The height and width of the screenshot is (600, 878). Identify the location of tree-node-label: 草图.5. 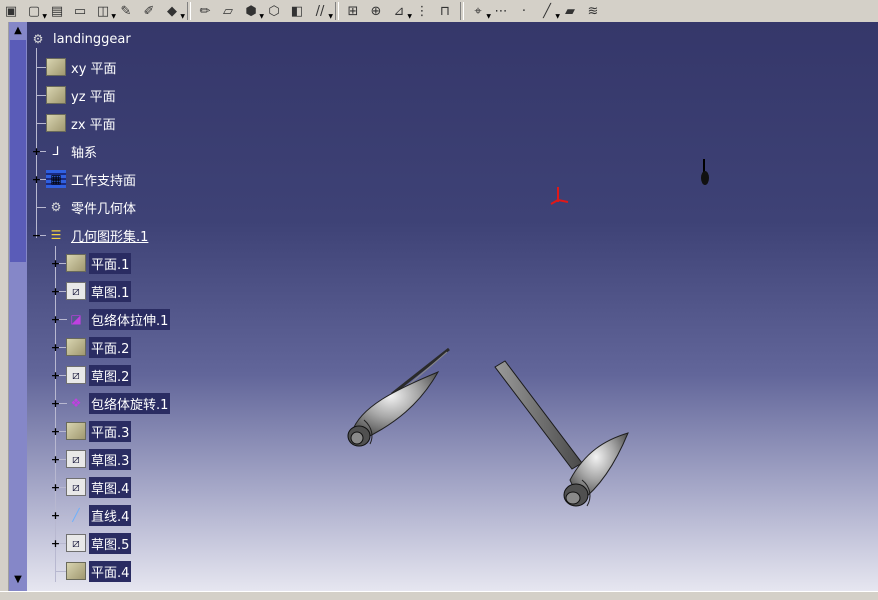
(110, 543).